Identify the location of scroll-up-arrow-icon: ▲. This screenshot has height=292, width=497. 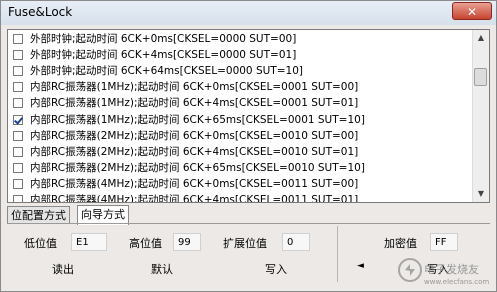
(481, 38).